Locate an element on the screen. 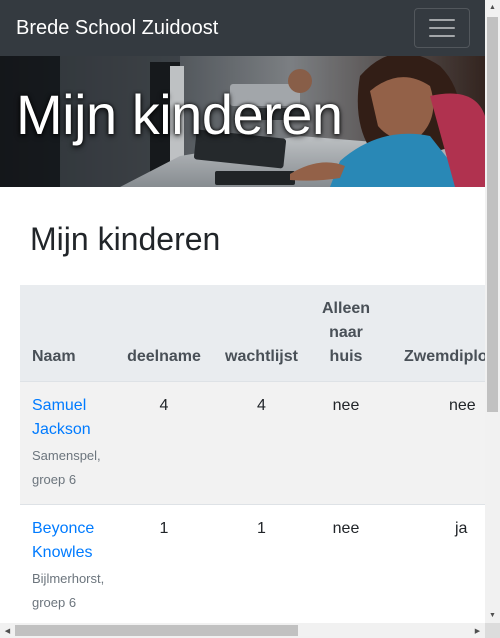 This screenshot has height=638, width=500. child-school-meta: Bijlmerhorst, groep 6 is located at coordinates (68, 591).